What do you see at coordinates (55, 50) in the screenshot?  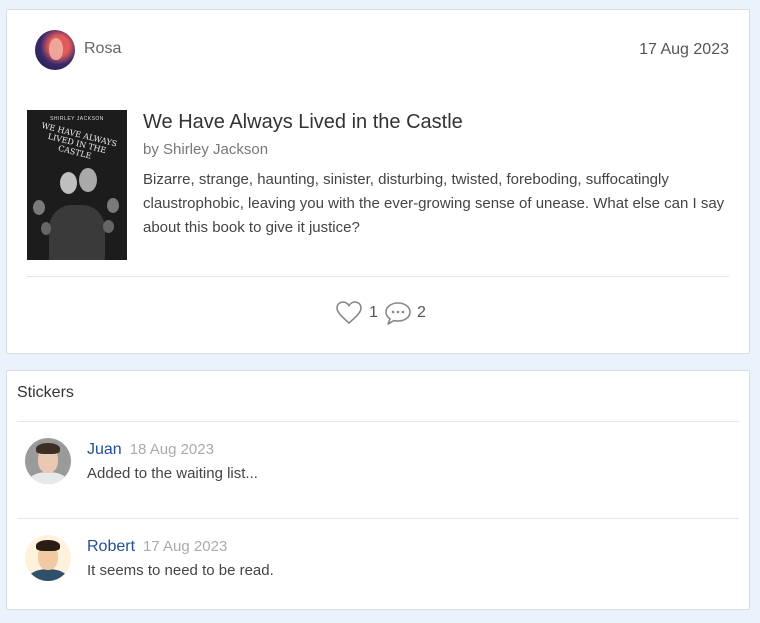 I see `poster-avatar` at bounding box center [55, 50].